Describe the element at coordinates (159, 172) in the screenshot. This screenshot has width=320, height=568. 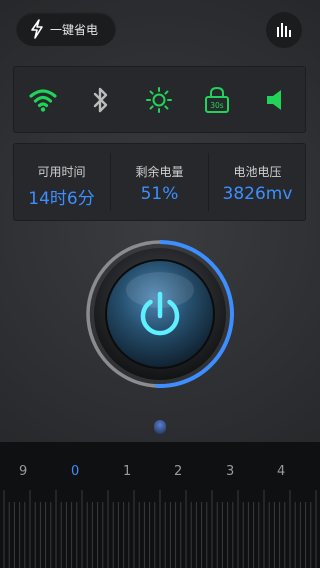
I see `remaining-title: 剩余电量` at that location.